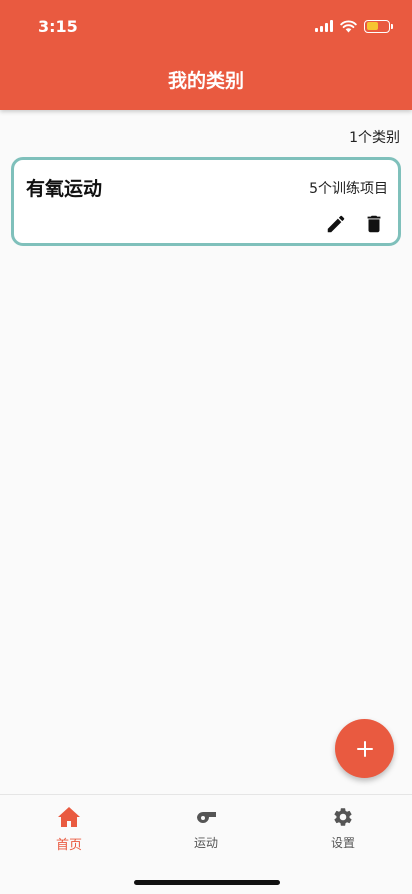 Image resolution: width=412 pixels, height=894 pixels. I want to click on add-category-button, so click(364, 748).